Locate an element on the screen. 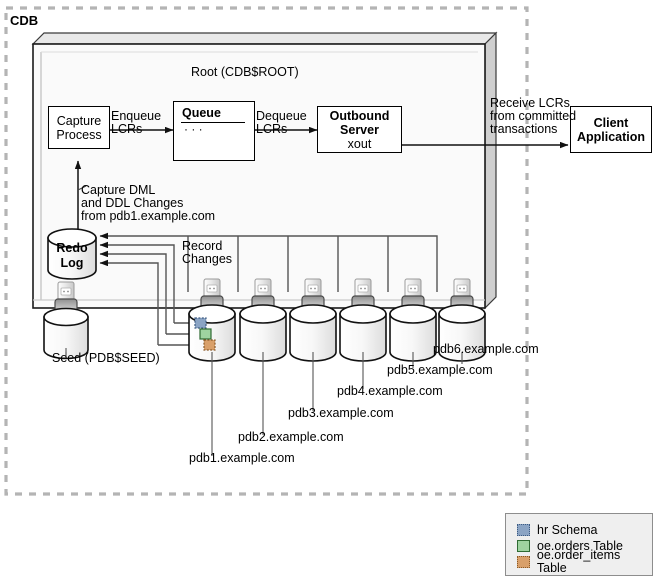 The height and width of the screenshot is (579, 657). queue-title: Queue is located at coordinates (201, 113).